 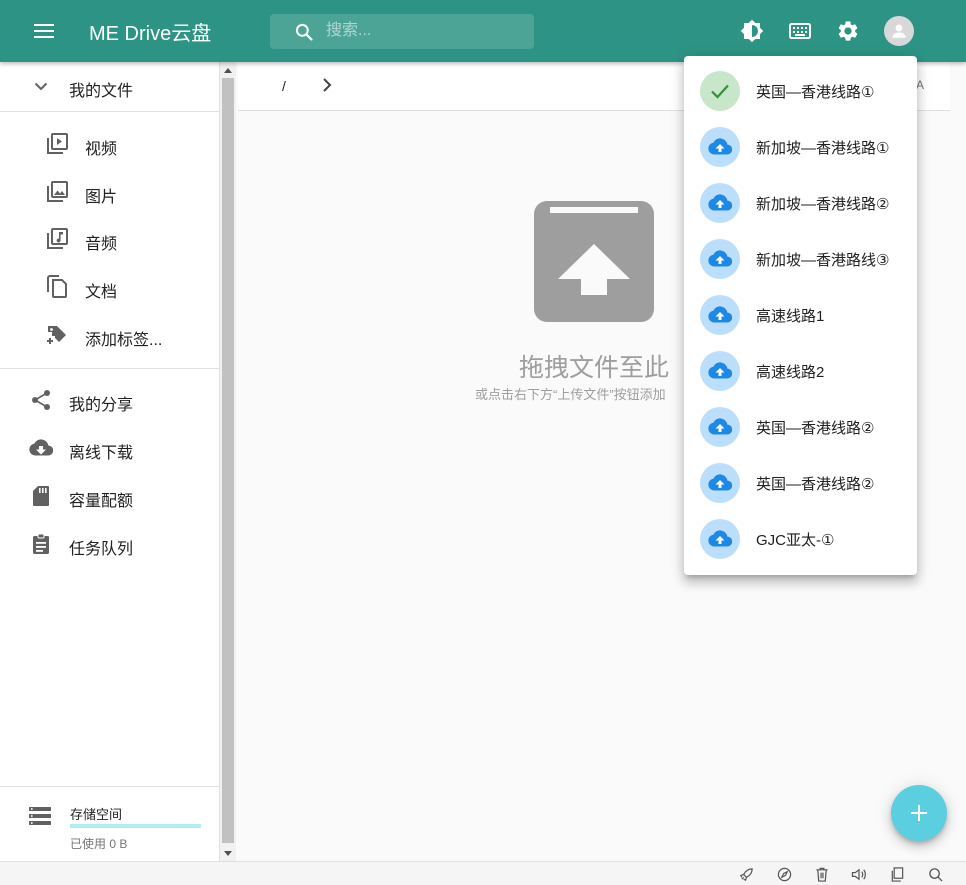 I want to click on theme-toggle-button, so click(x=752, y=31).